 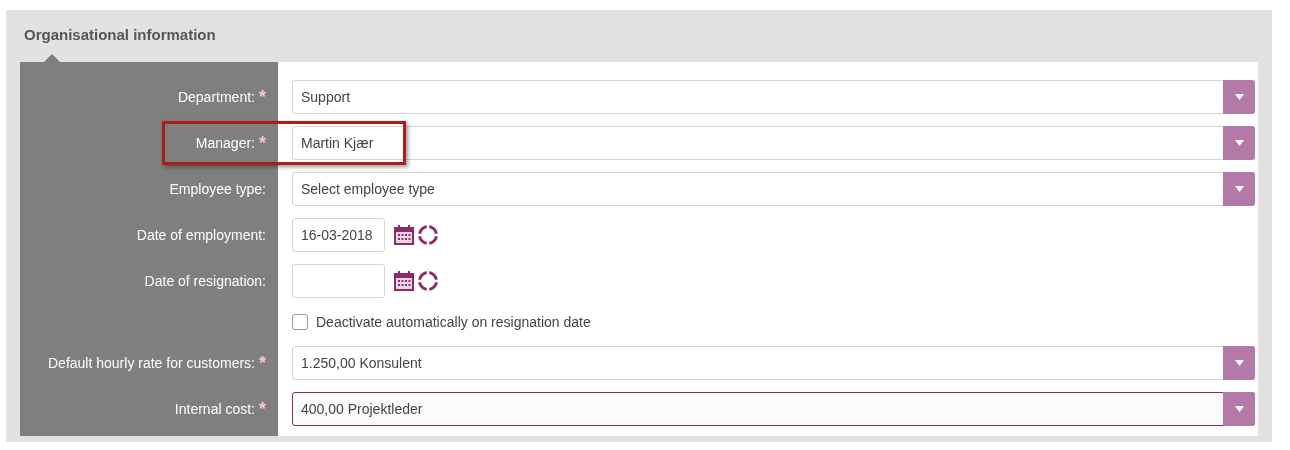 I want to click on field-label: Employee type:, so click(x=217, y=189).